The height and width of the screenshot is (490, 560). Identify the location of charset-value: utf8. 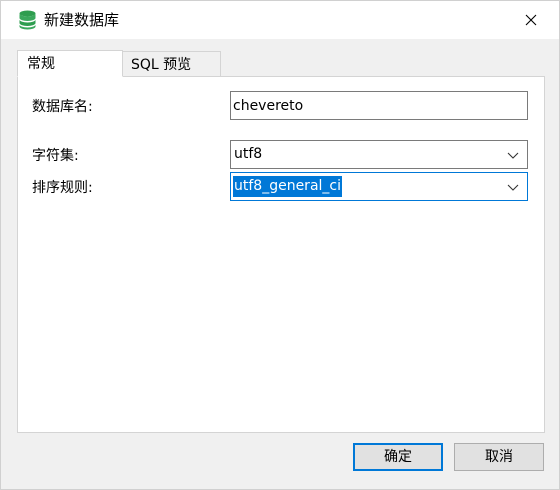
(248, 154).